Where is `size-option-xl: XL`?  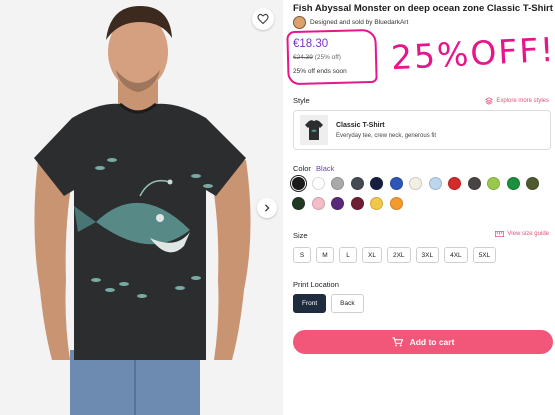 size-option-xl: XL is located at coordinates (372, 255).